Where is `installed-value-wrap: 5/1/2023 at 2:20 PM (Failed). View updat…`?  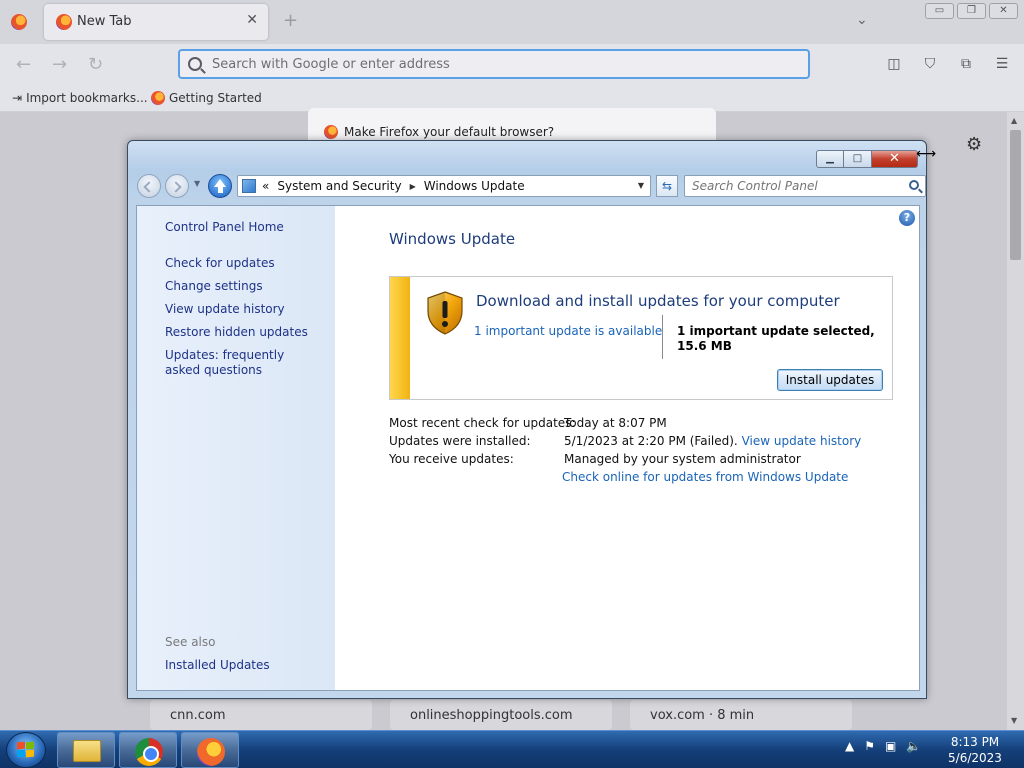
installed-value-wrap: 5/1/2023 at 2:20 PM (Failed). View updat… is located at coordinates (712, 441).